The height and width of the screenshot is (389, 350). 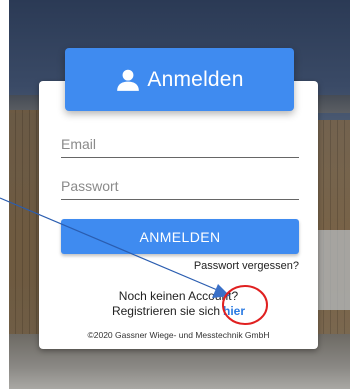 What do you see at coordinates (246, 266) in the screenshot?
I see `forgot-password-link: Passwort vergessen?` at bounding box center [246, 266].